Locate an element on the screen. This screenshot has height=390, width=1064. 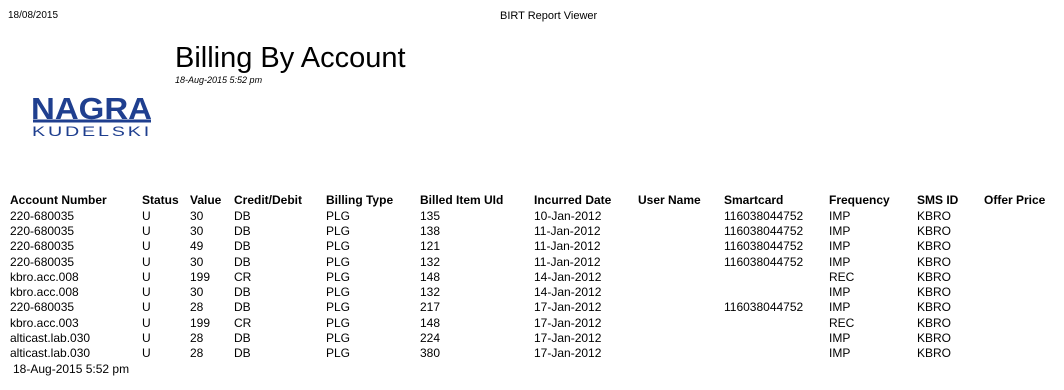
table-cell: CR is located at coordinates (243, 276).